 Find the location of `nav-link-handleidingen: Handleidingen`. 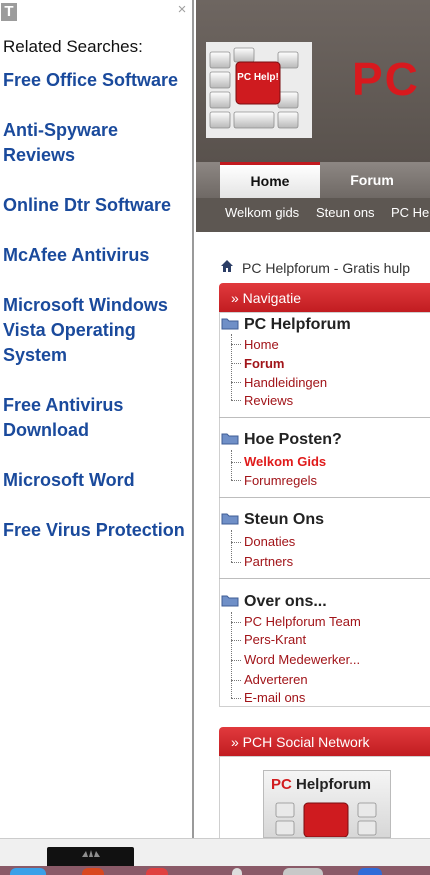

nav-link-handleidingen: Handleidingen is located at coordinates (285, 382).